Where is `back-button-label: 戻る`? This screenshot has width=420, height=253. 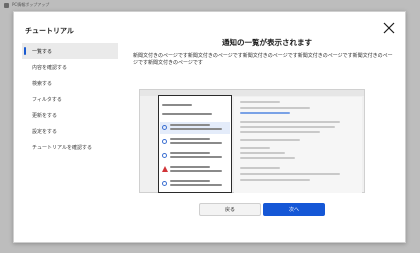 back-button-label: 戻る is located at coordinates (229, 210).